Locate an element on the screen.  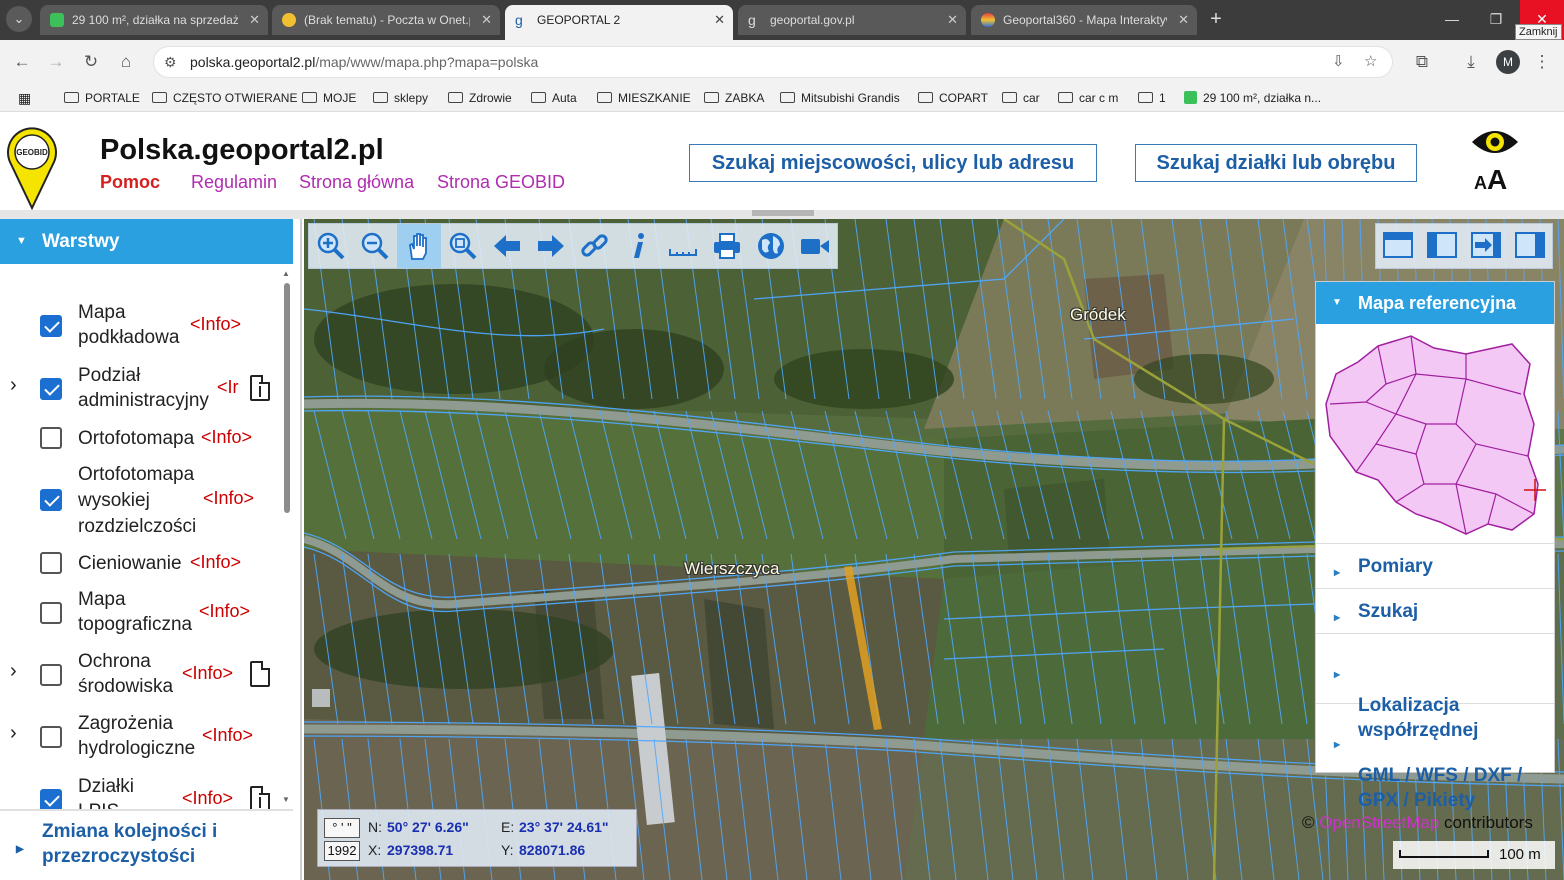
browser-tab-5: Geoportal360 - Mapa Interaktywna ✕ is located at coordinates (1084, 20).